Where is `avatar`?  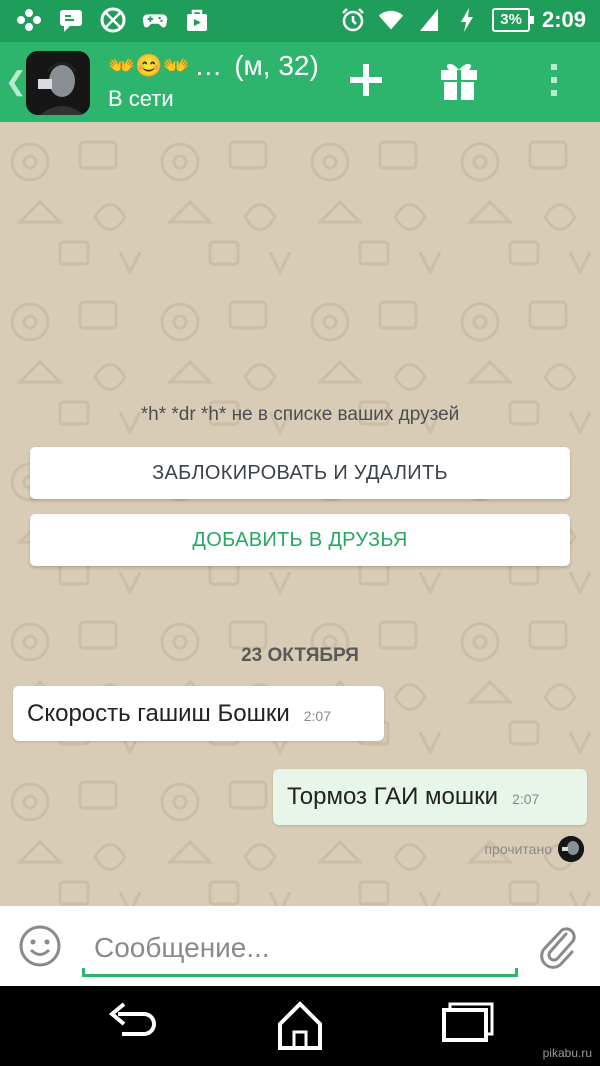
avatar is located at coordinates (58, 83).